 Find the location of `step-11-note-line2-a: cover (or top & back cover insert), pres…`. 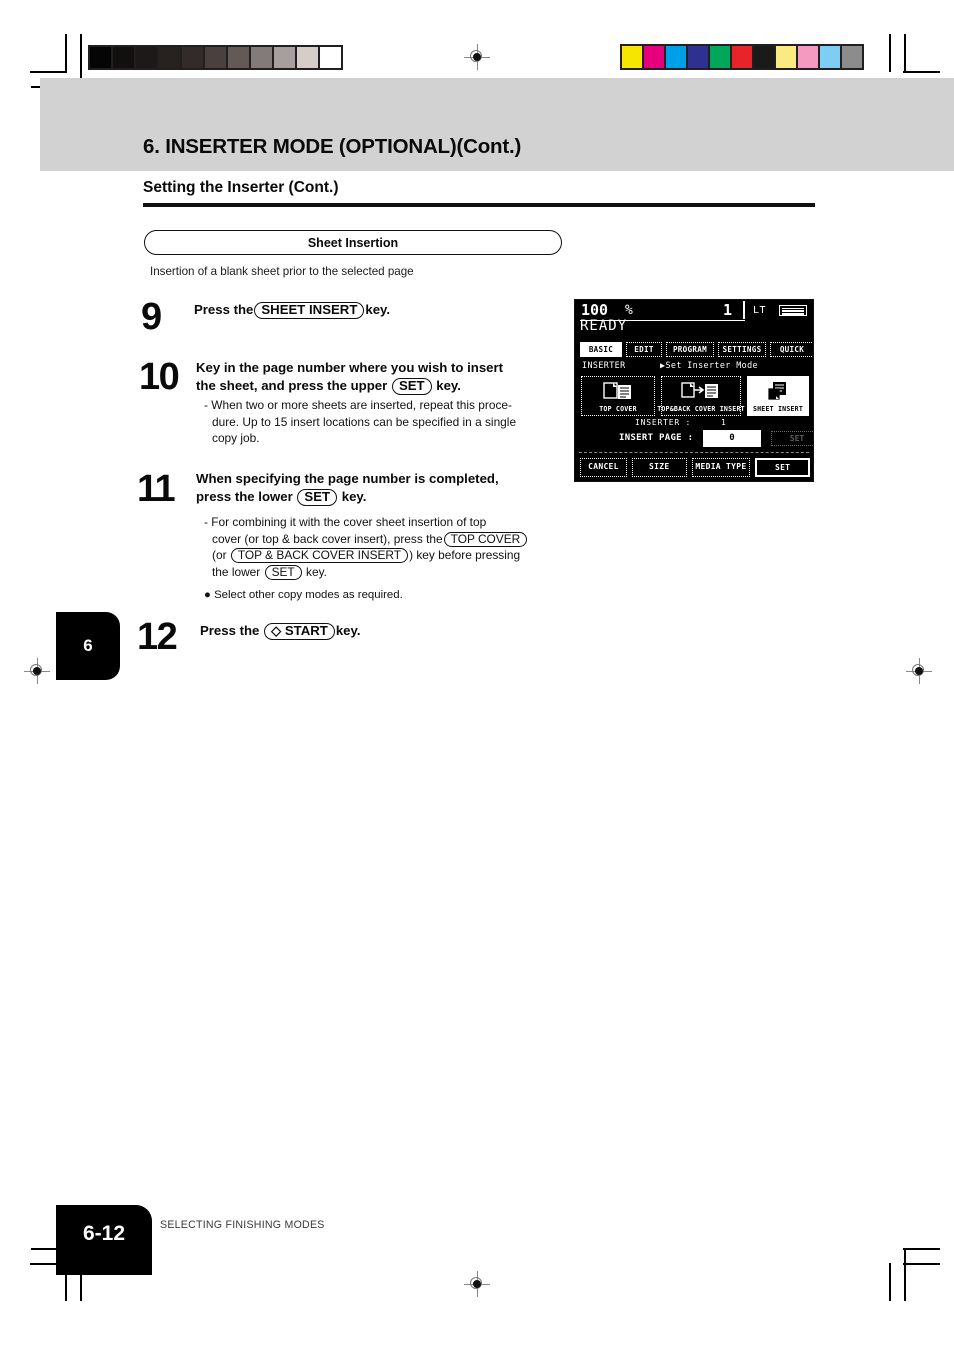

step-11-note-line2-a: cover (or top & back cover insert), pres… is located at coordinates (327, 538).